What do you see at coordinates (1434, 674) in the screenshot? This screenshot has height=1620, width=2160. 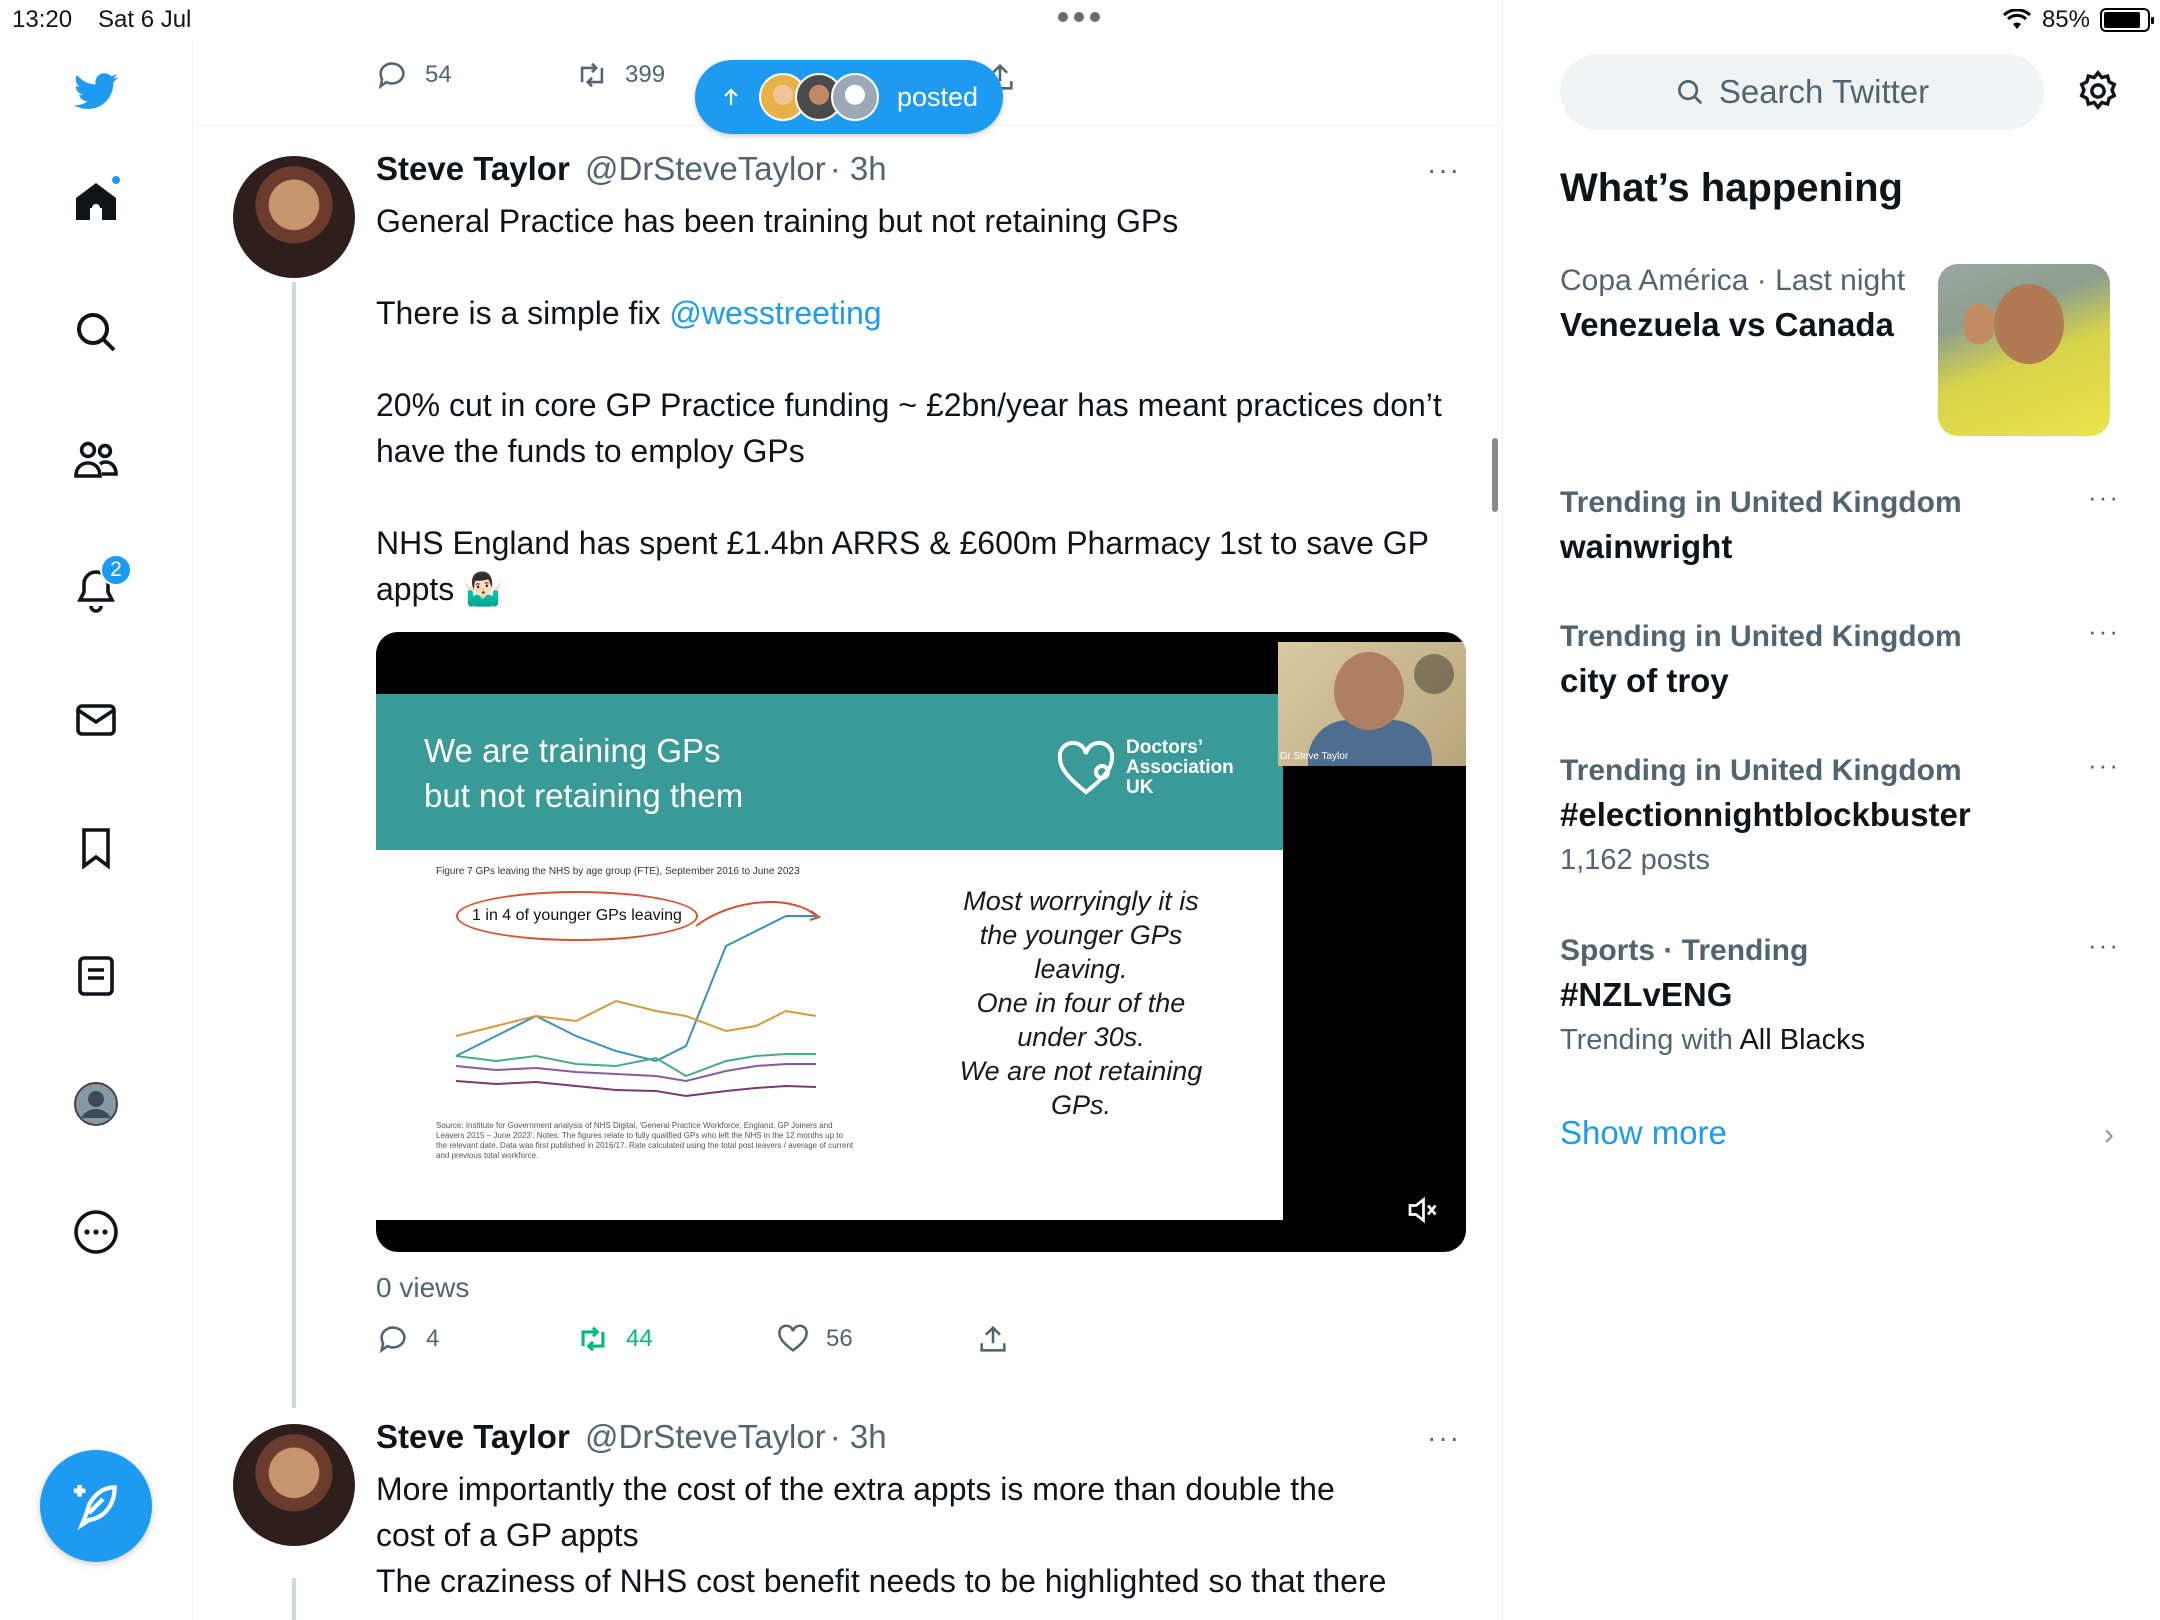 I see `captions-icon` at bounding box center [1434, 674].